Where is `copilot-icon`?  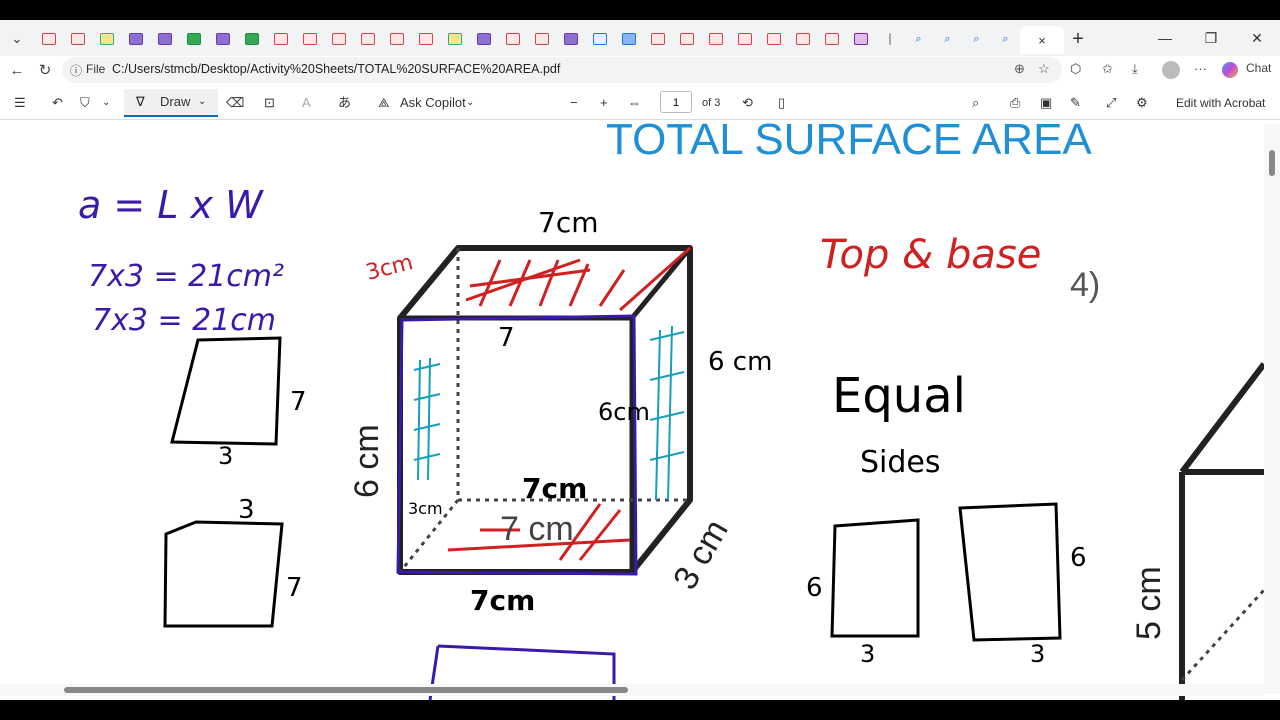 copilot-icon is located at coordinates (1230, 70).